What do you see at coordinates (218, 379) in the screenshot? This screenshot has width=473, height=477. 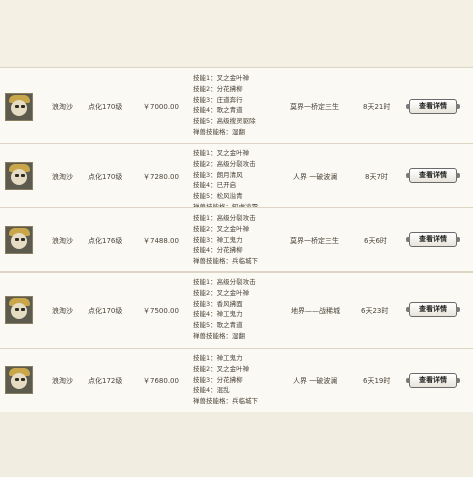 I see `skill-line: 技能3：分花拂柳` at bounding box center [218, 379].